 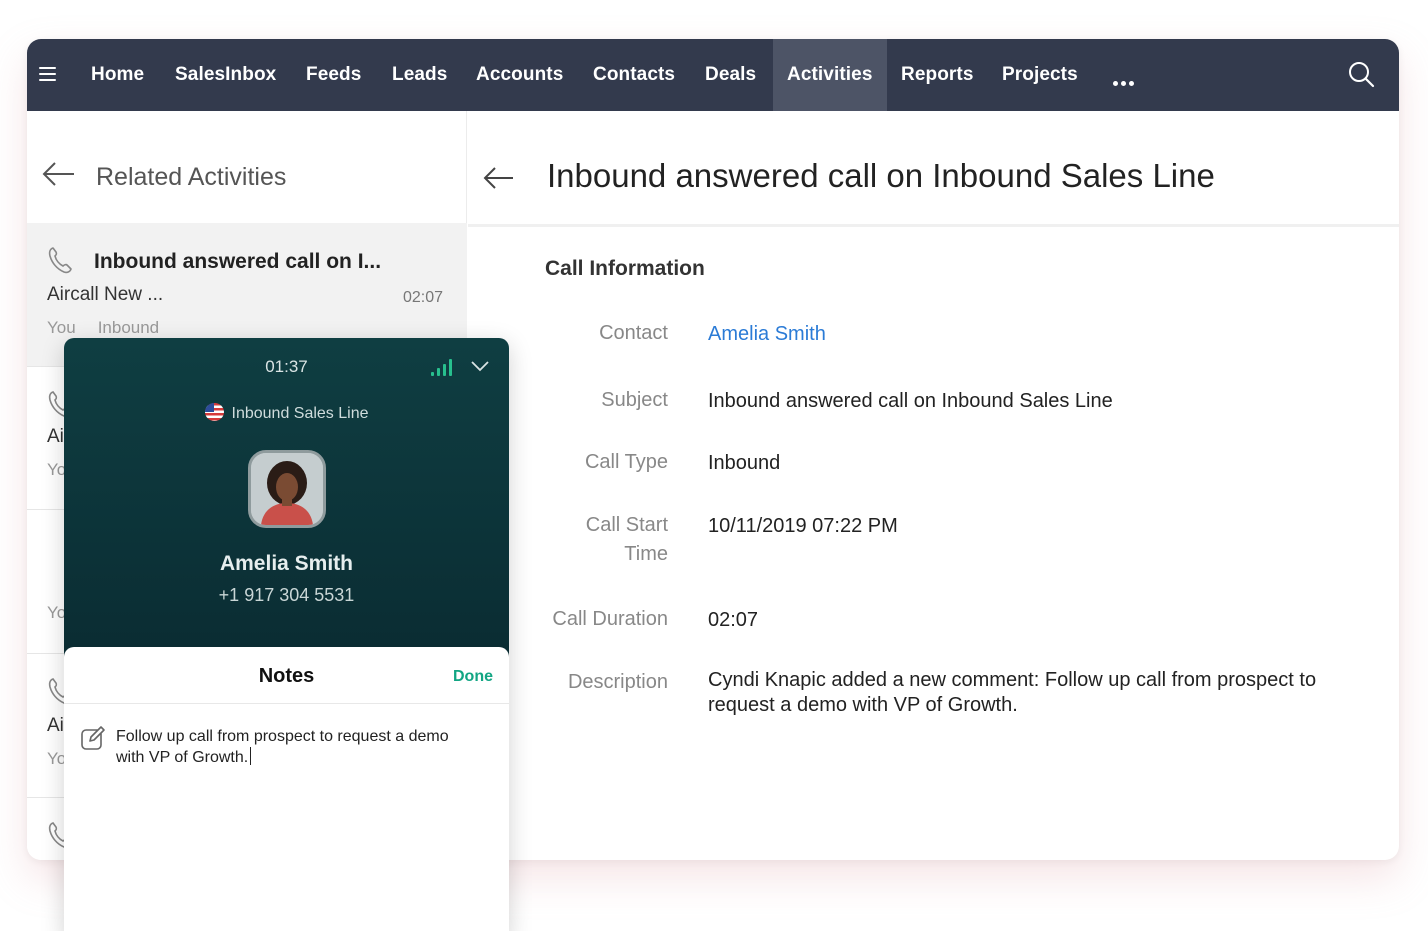 I want to click on signal-icon, so click(x=441, y=367).